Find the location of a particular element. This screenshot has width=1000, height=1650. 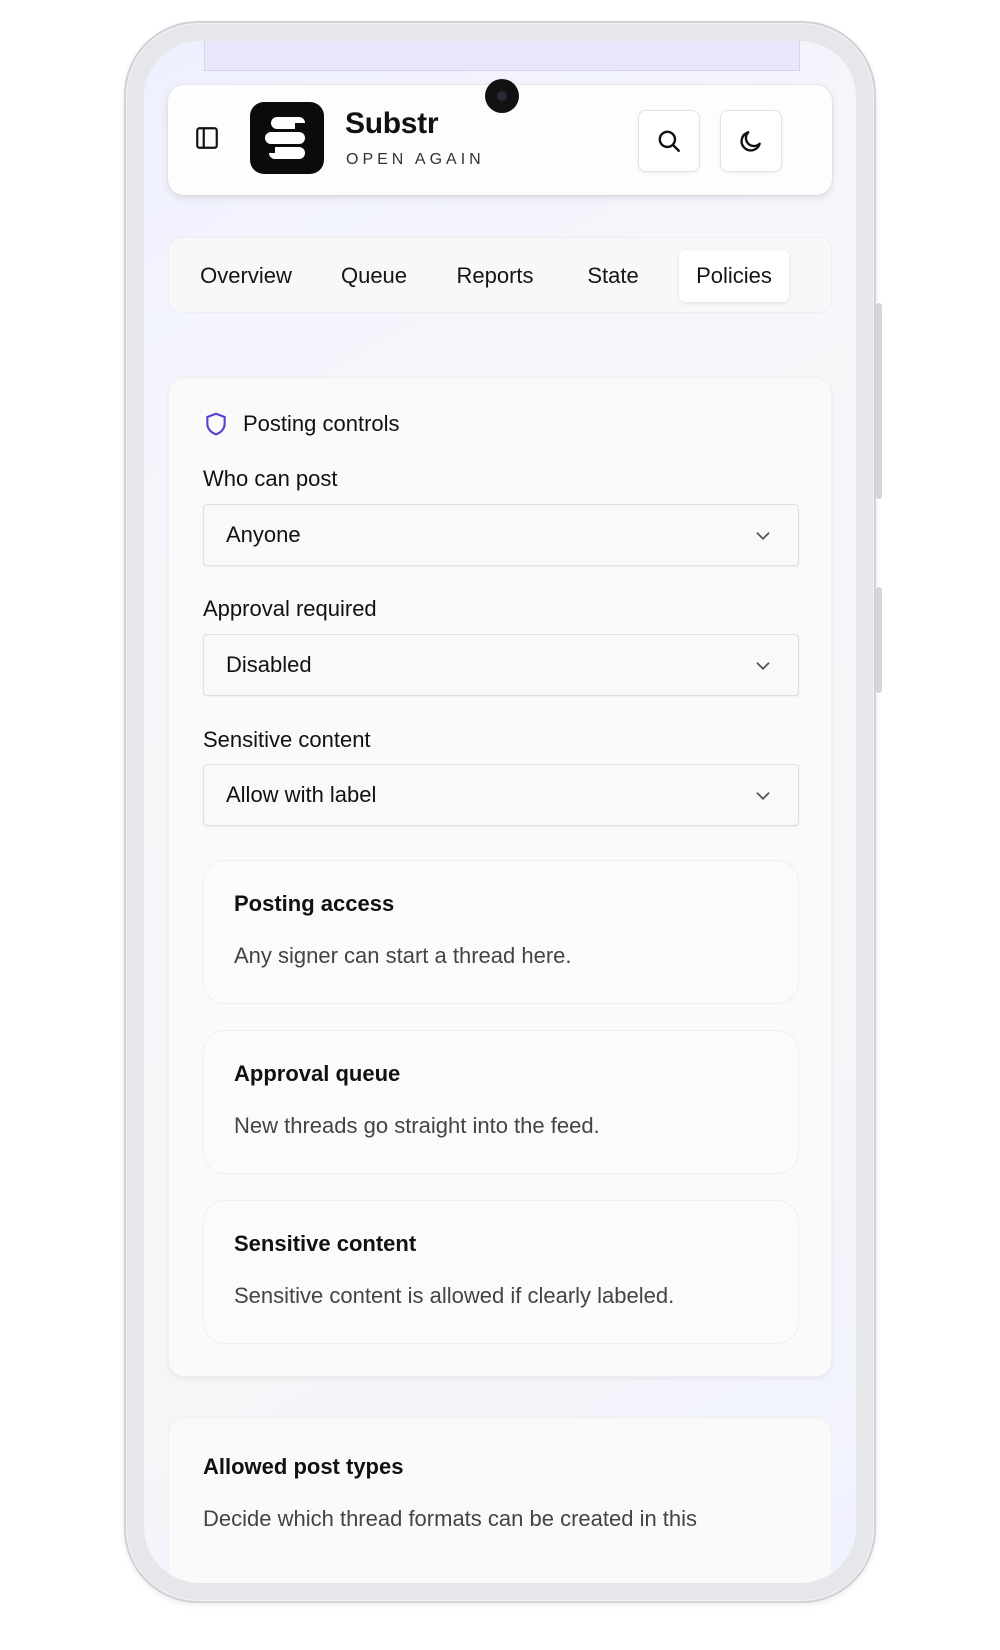

search-icon is located at coordinates (669, 141).